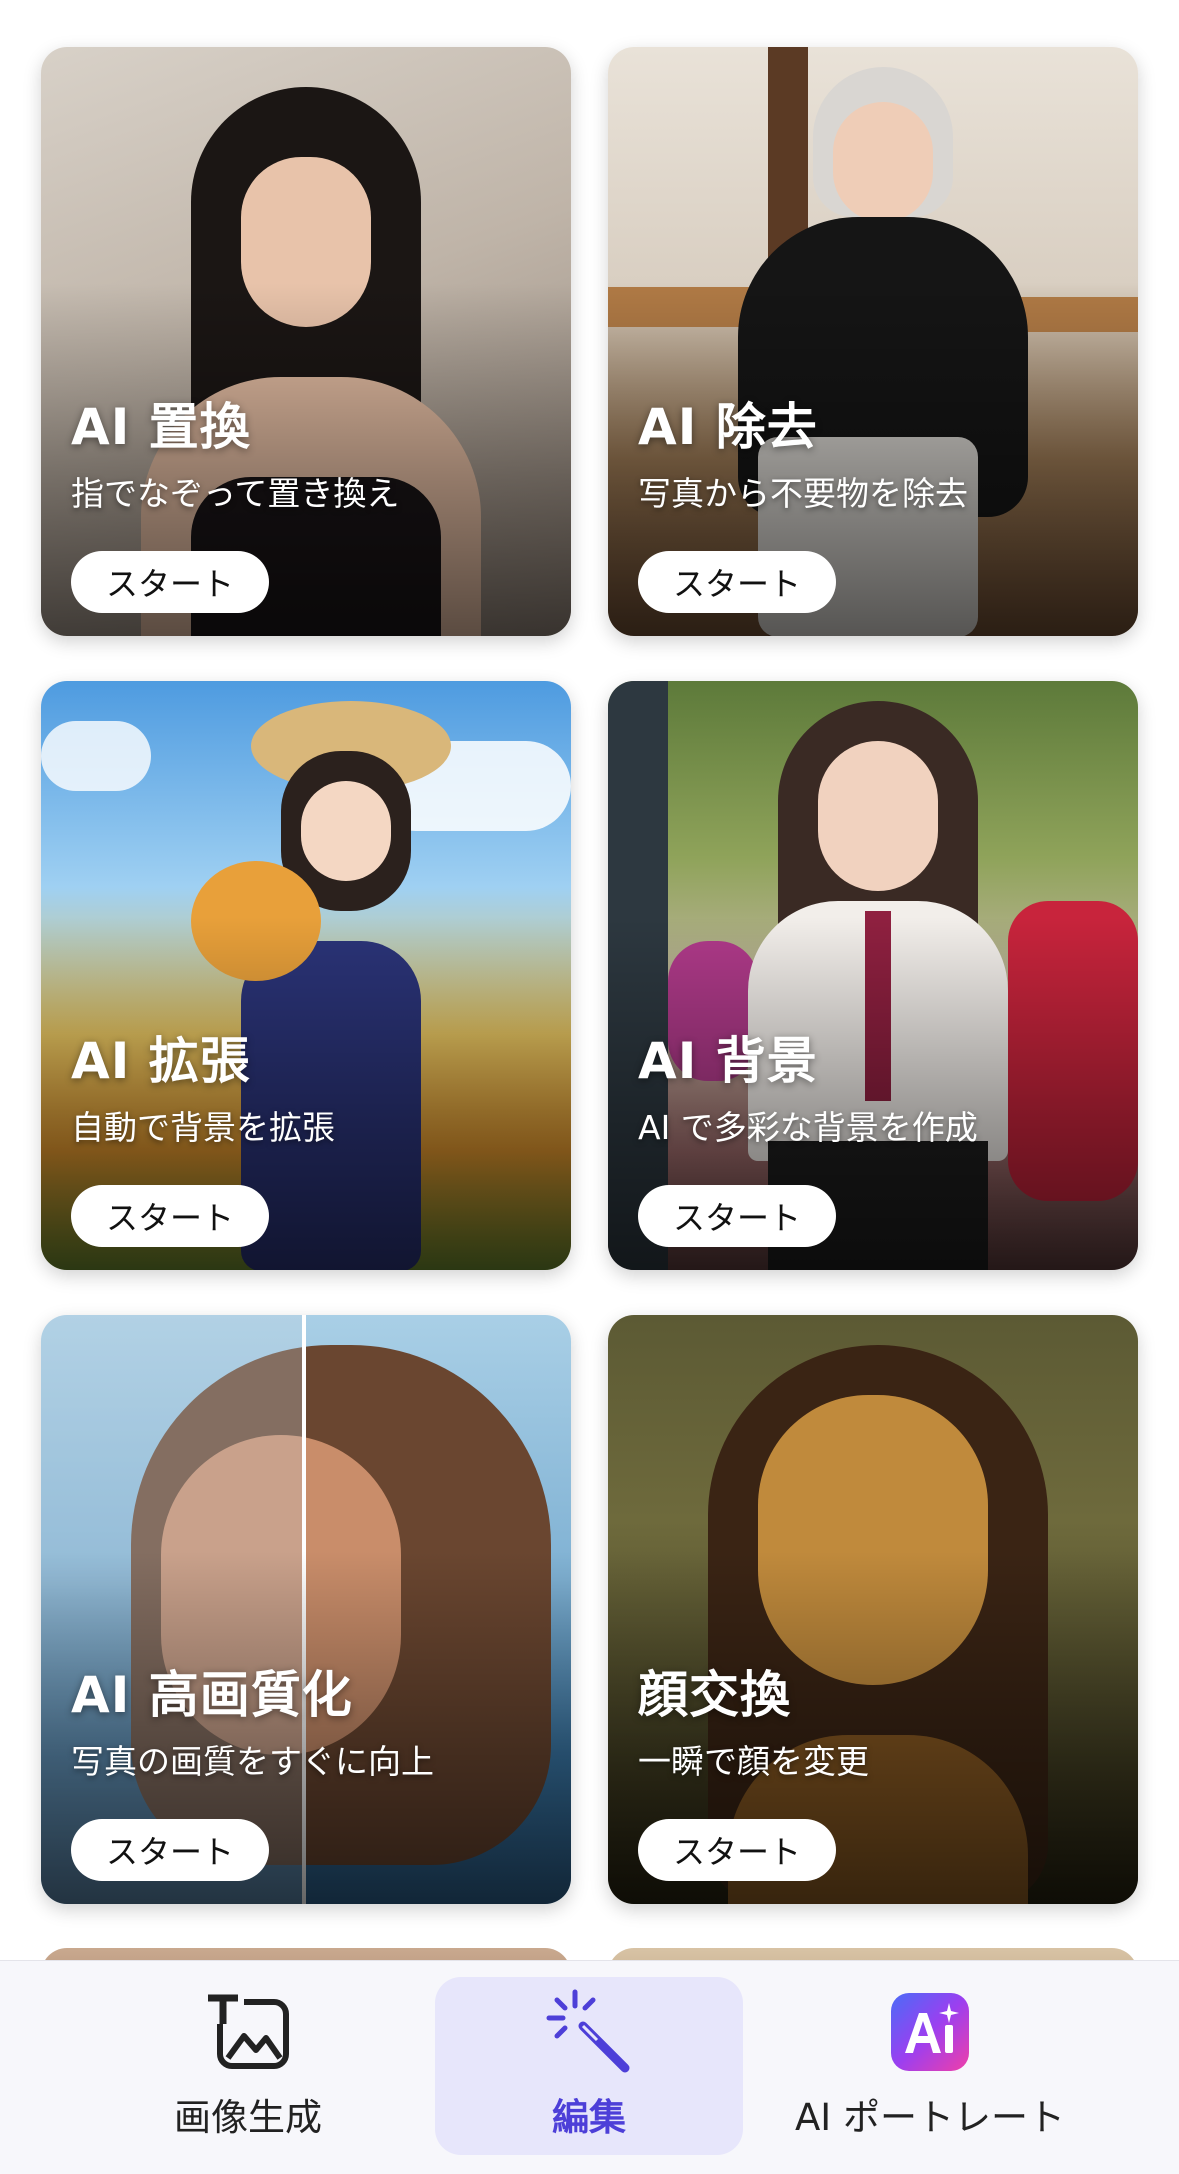 Image resolution: width=1179 pixels, height=2174 pixels. Describe the element at coordinates (714, 1695) in the screenshot. I see `card-title: 顔交換` at that location.